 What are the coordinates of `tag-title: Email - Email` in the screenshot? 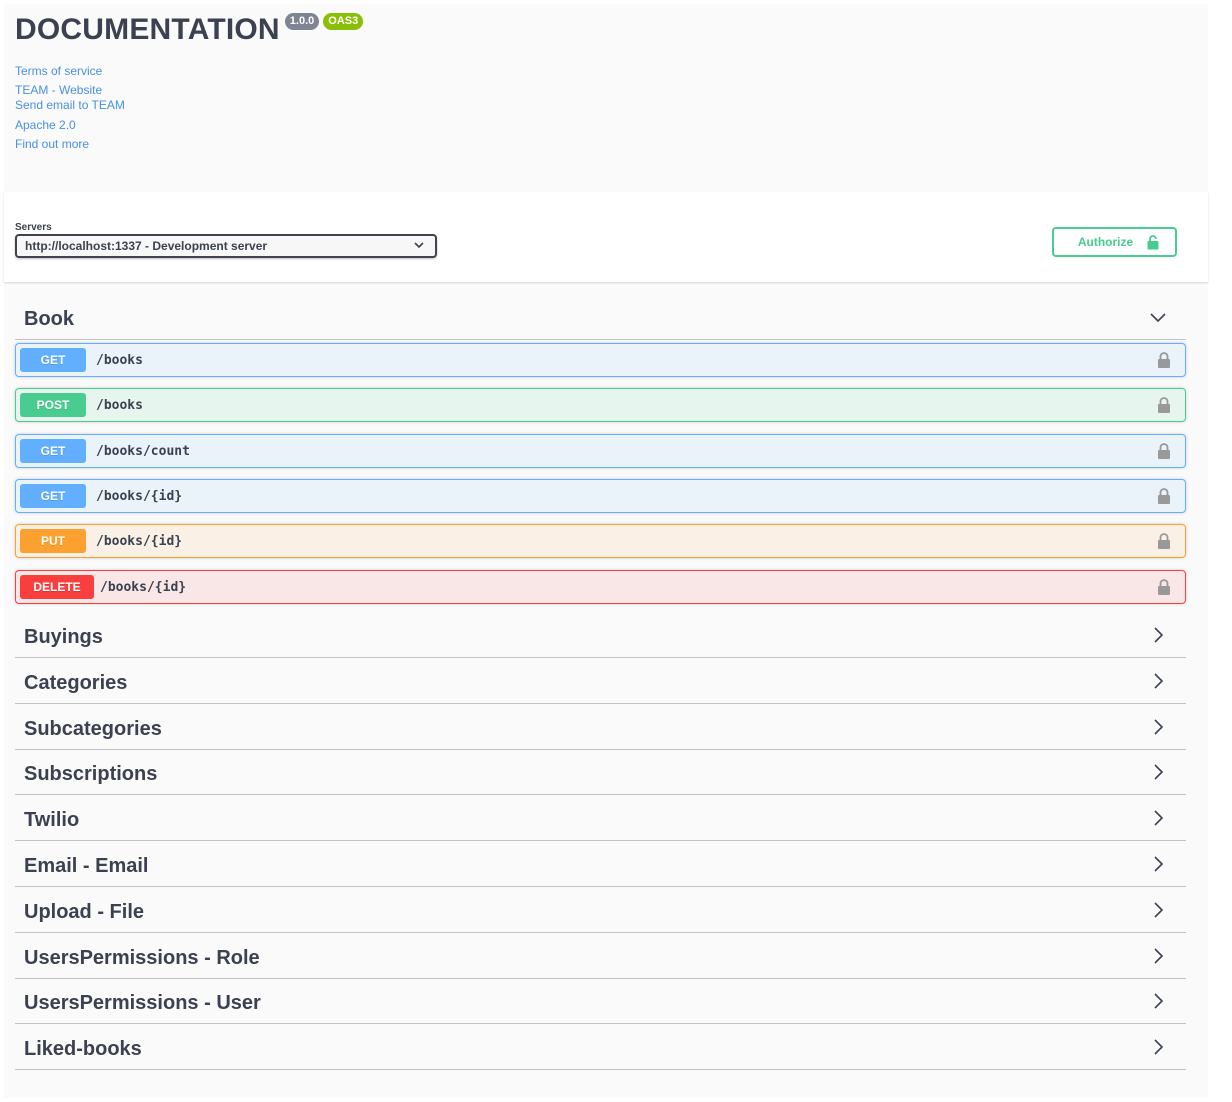 It's located at (86, 866).